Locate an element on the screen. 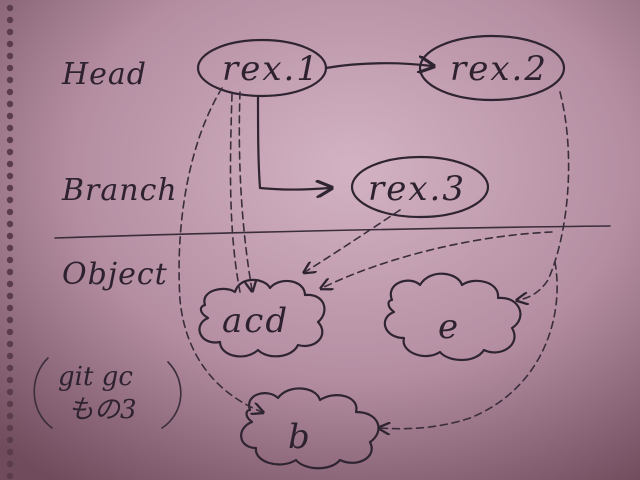  node-b-label: b is located at coordinates (300, 437).